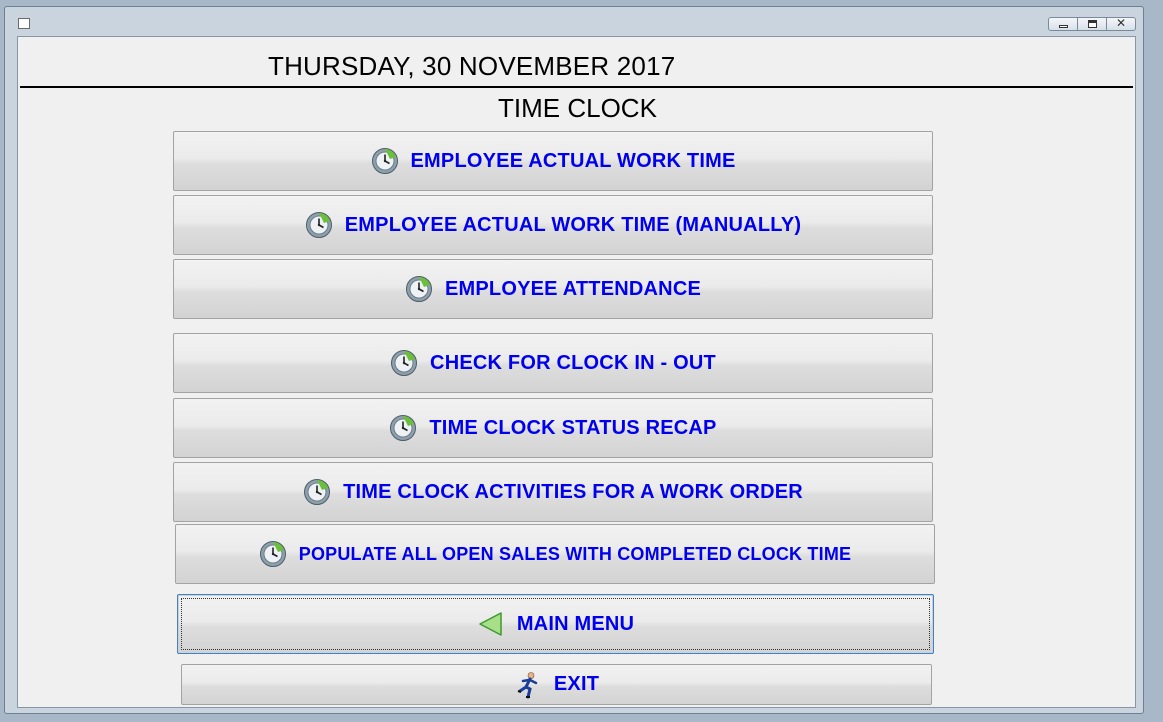 The width and height of the screenshot is (1163, 722). I want to click on running-man-icon, so click(527, 684).